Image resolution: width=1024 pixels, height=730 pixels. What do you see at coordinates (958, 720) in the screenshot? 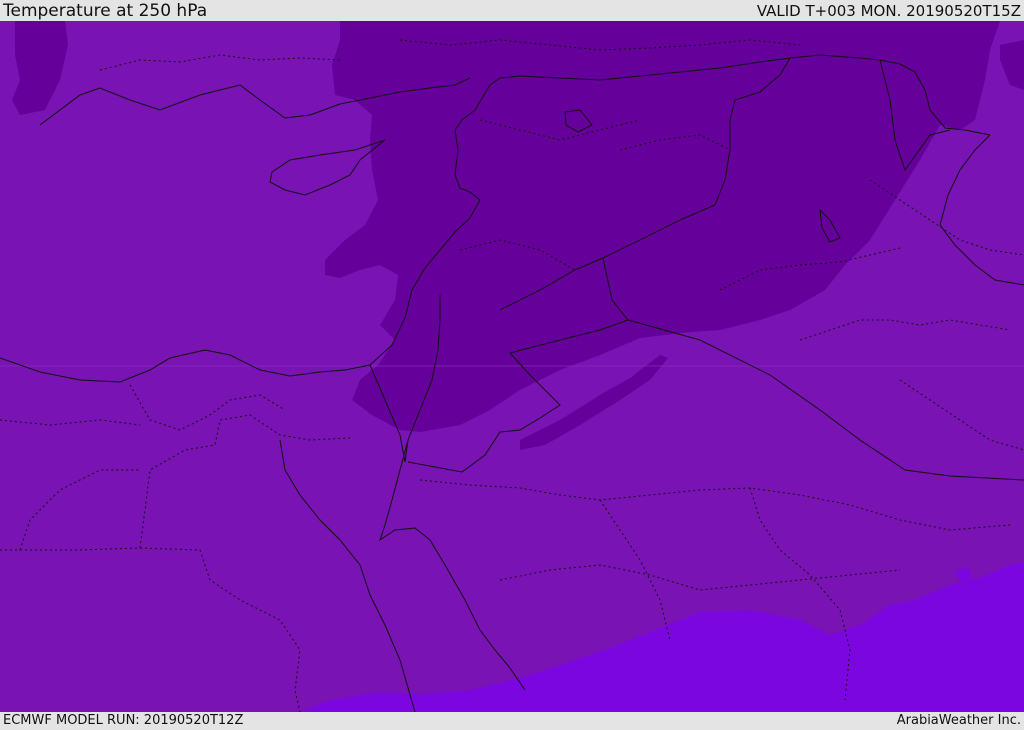
I see `credit-label: ArabiaWeather Inc.` at bounding box center [958, 720].